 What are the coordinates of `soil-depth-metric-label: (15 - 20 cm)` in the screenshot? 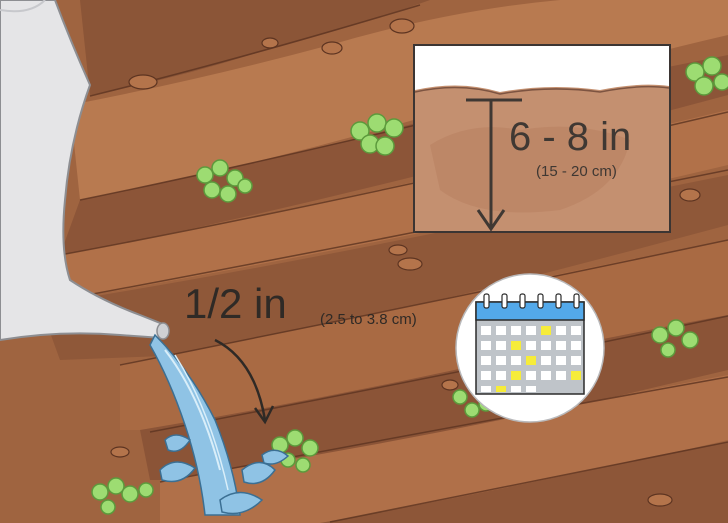 It's located at (576, 171).